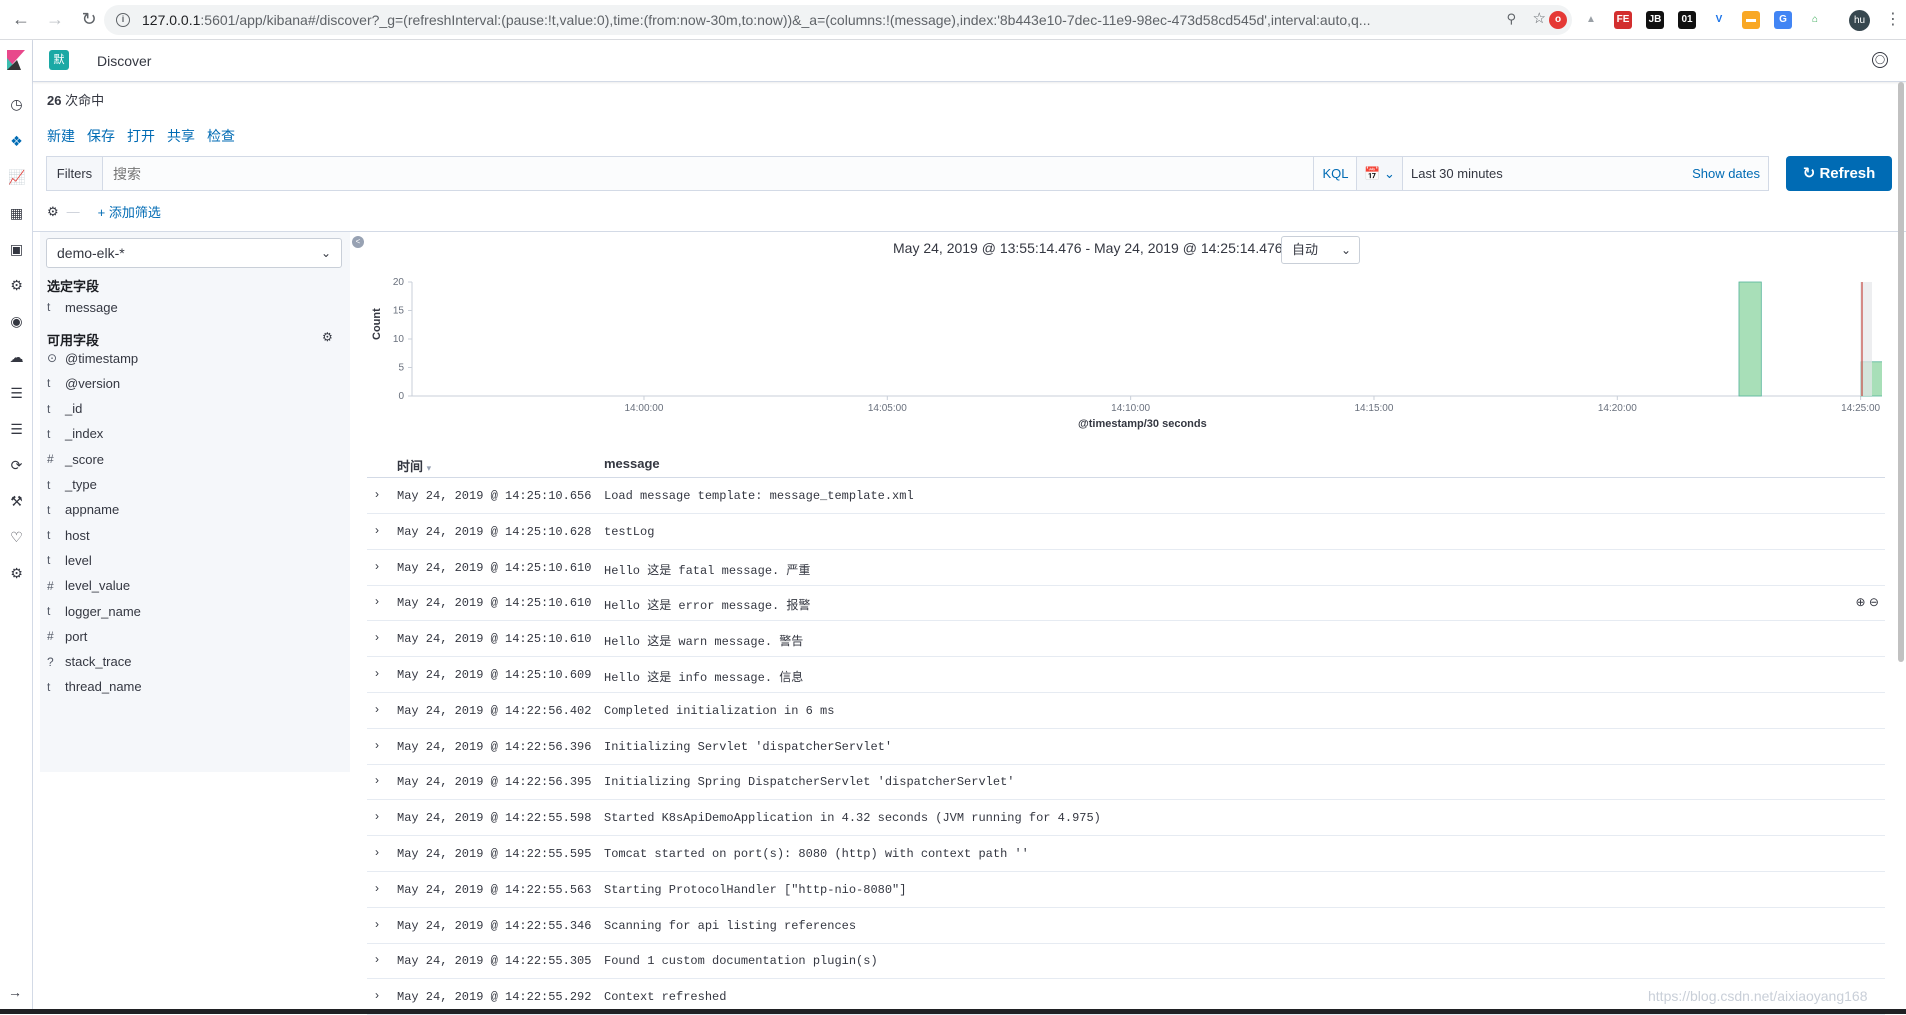  Describe the element at coordinates (192, 434) in the screenshot. I see `available-field-item: t _index` at that location.